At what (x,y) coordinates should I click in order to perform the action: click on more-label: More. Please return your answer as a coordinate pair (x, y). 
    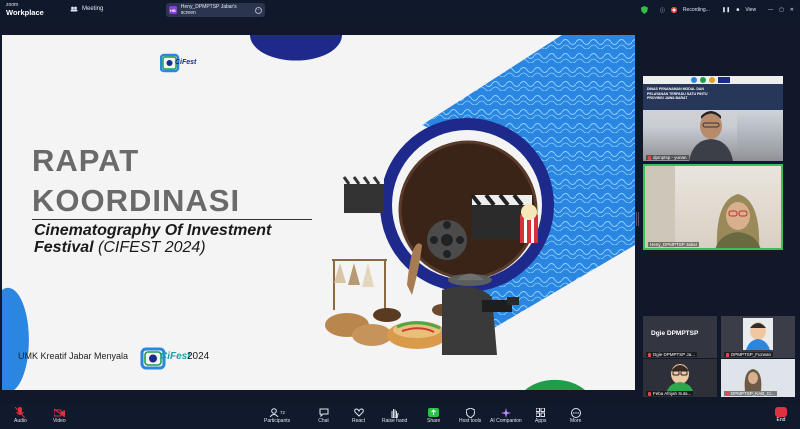
    Looking at the image, I should click on (576, 421).